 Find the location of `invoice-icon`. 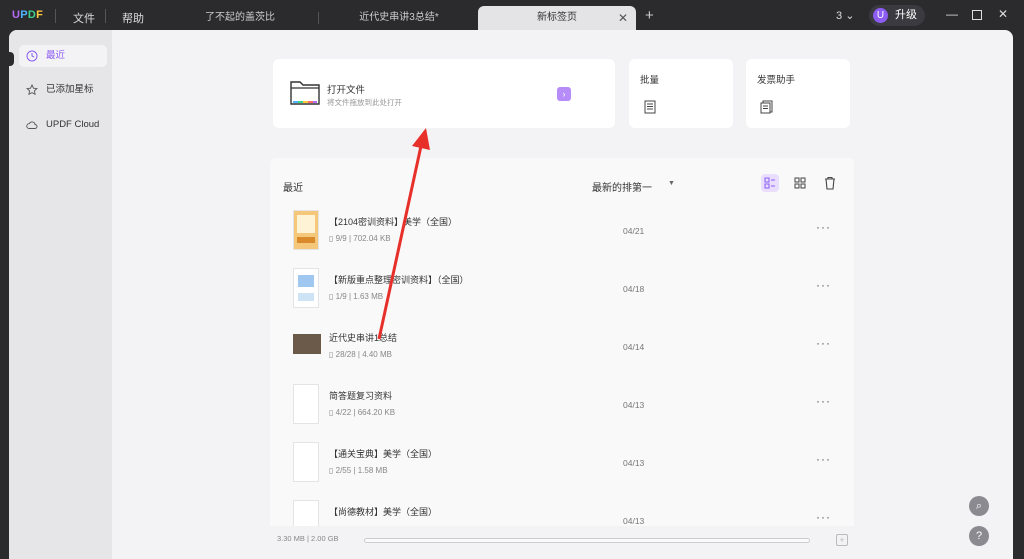

invoice-icon is located at coordinates (766, 107).